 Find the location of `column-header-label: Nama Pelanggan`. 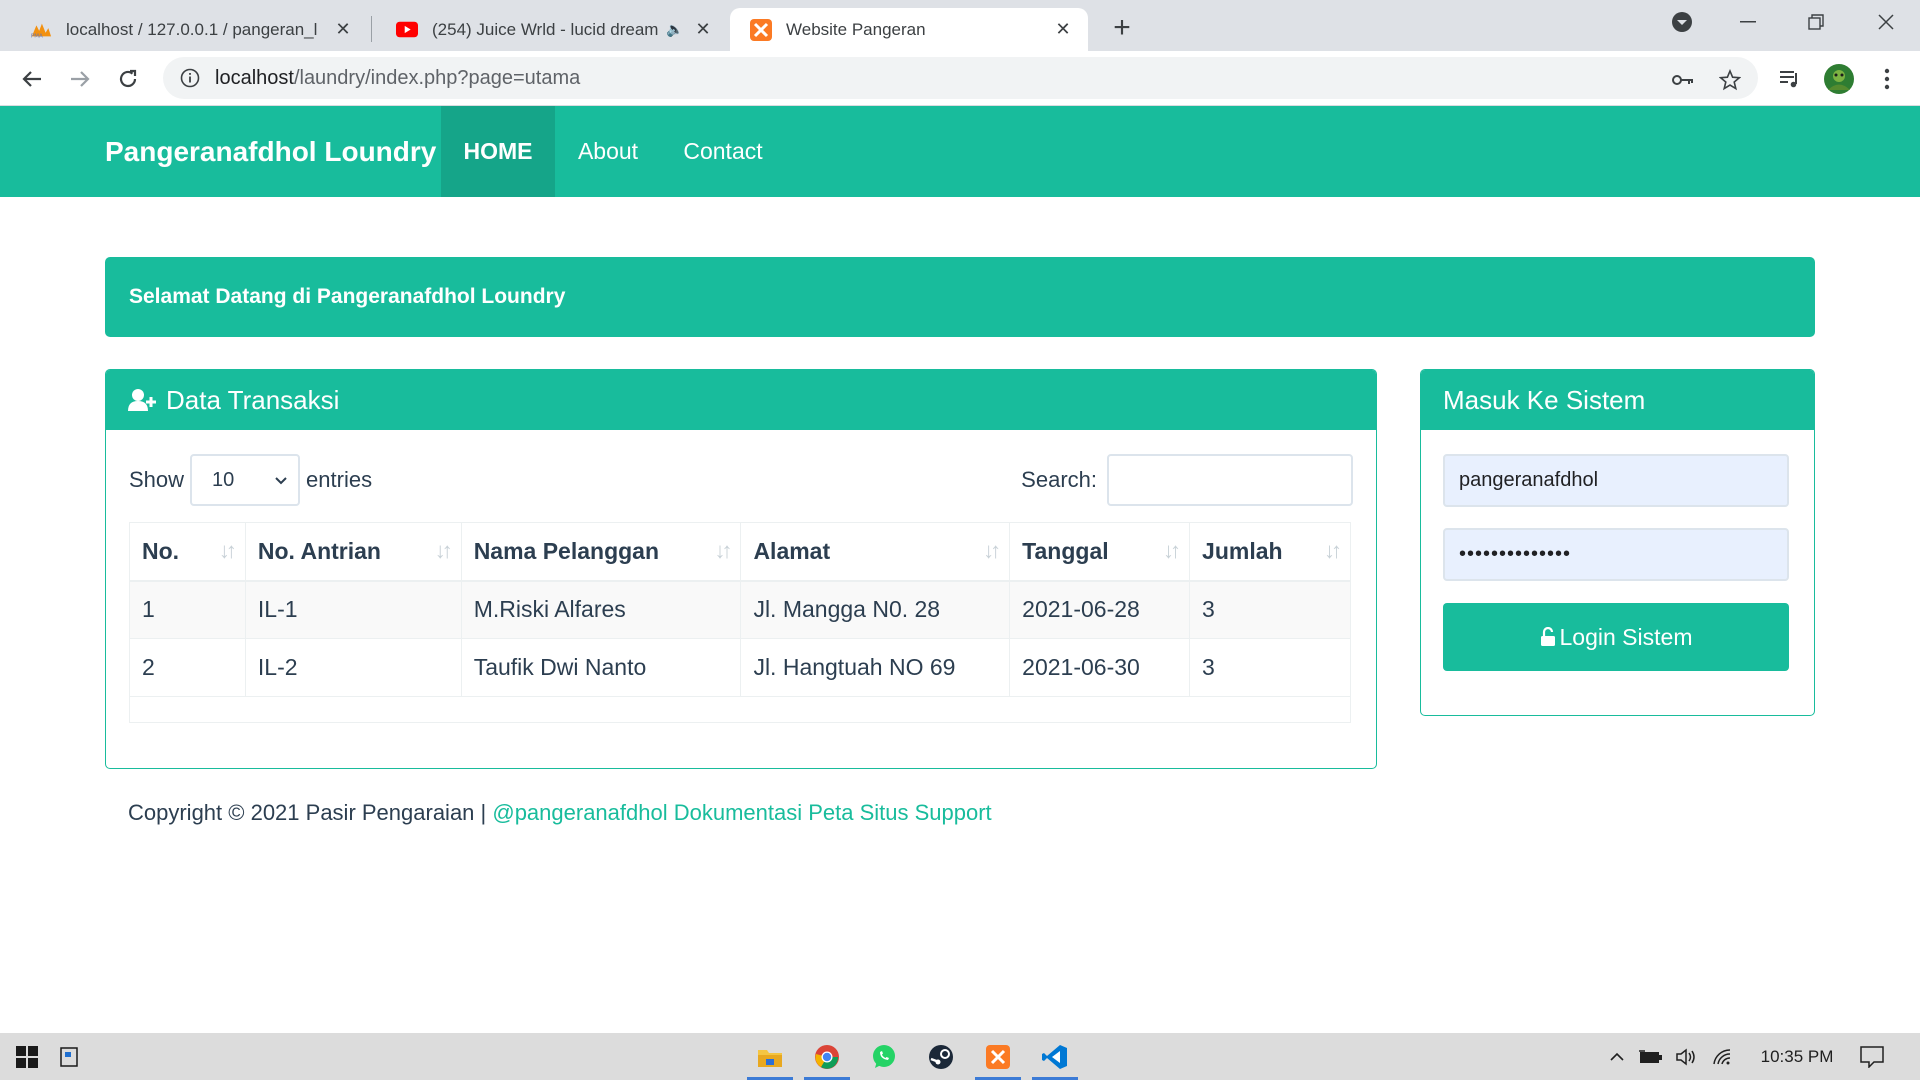

column-header-label: Nama Pelanggan is located at coordinates (566, 550).